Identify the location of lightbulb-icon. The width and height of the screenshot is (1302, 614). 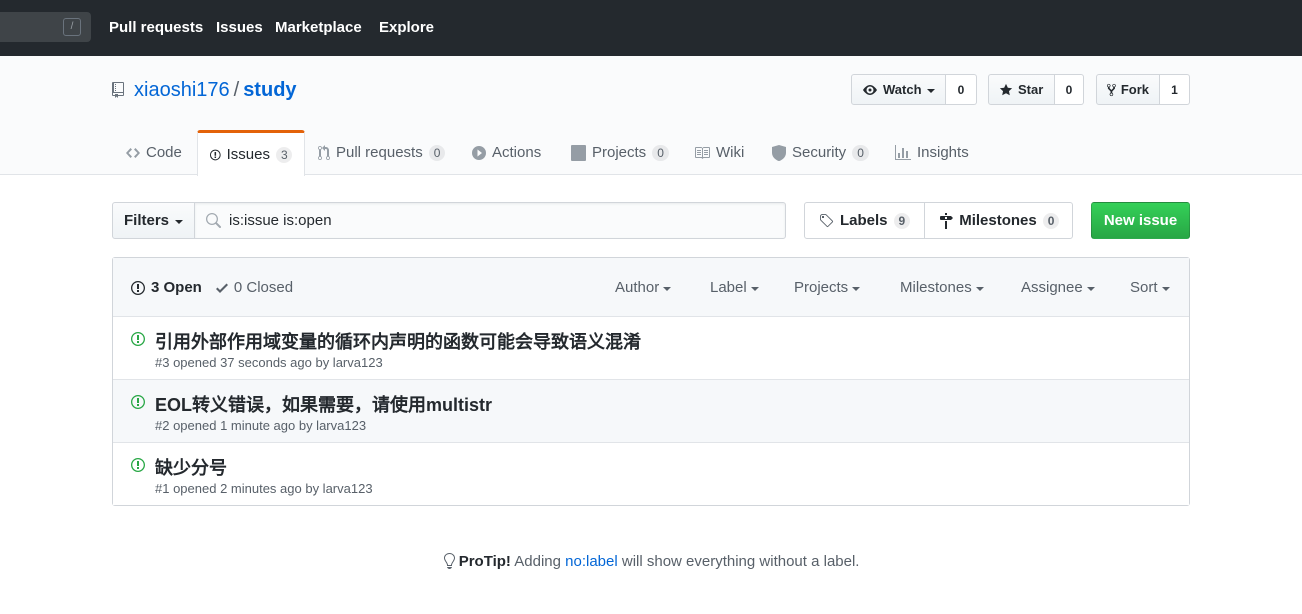
(449, 561).